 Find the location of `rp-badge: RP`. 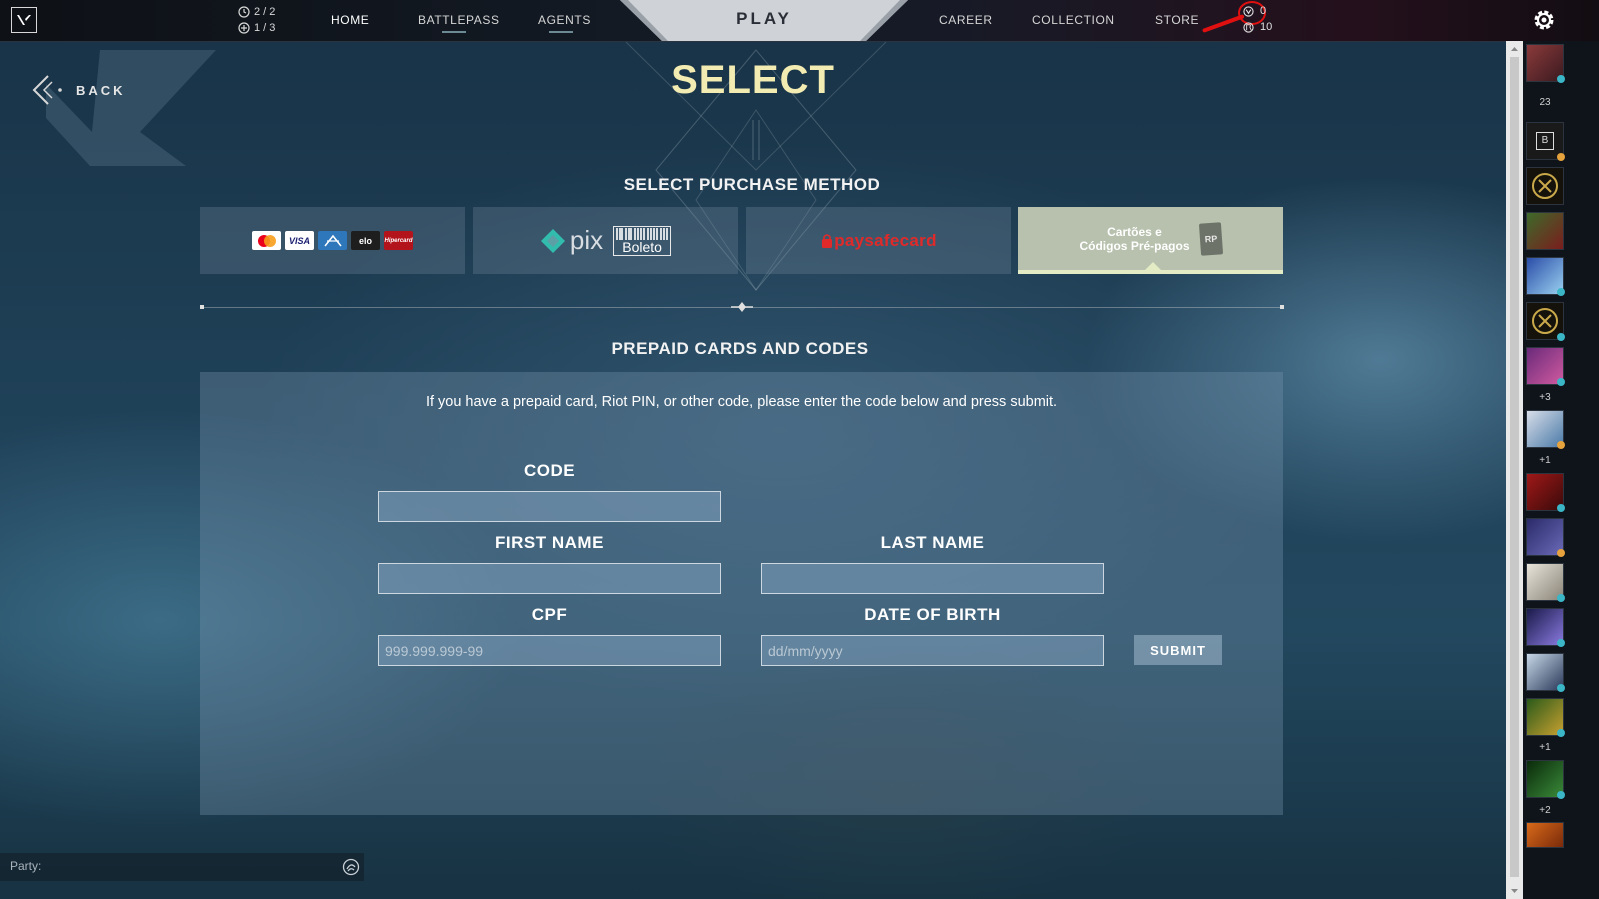

rp-badge: RP is located at coordinates (1210, 238).